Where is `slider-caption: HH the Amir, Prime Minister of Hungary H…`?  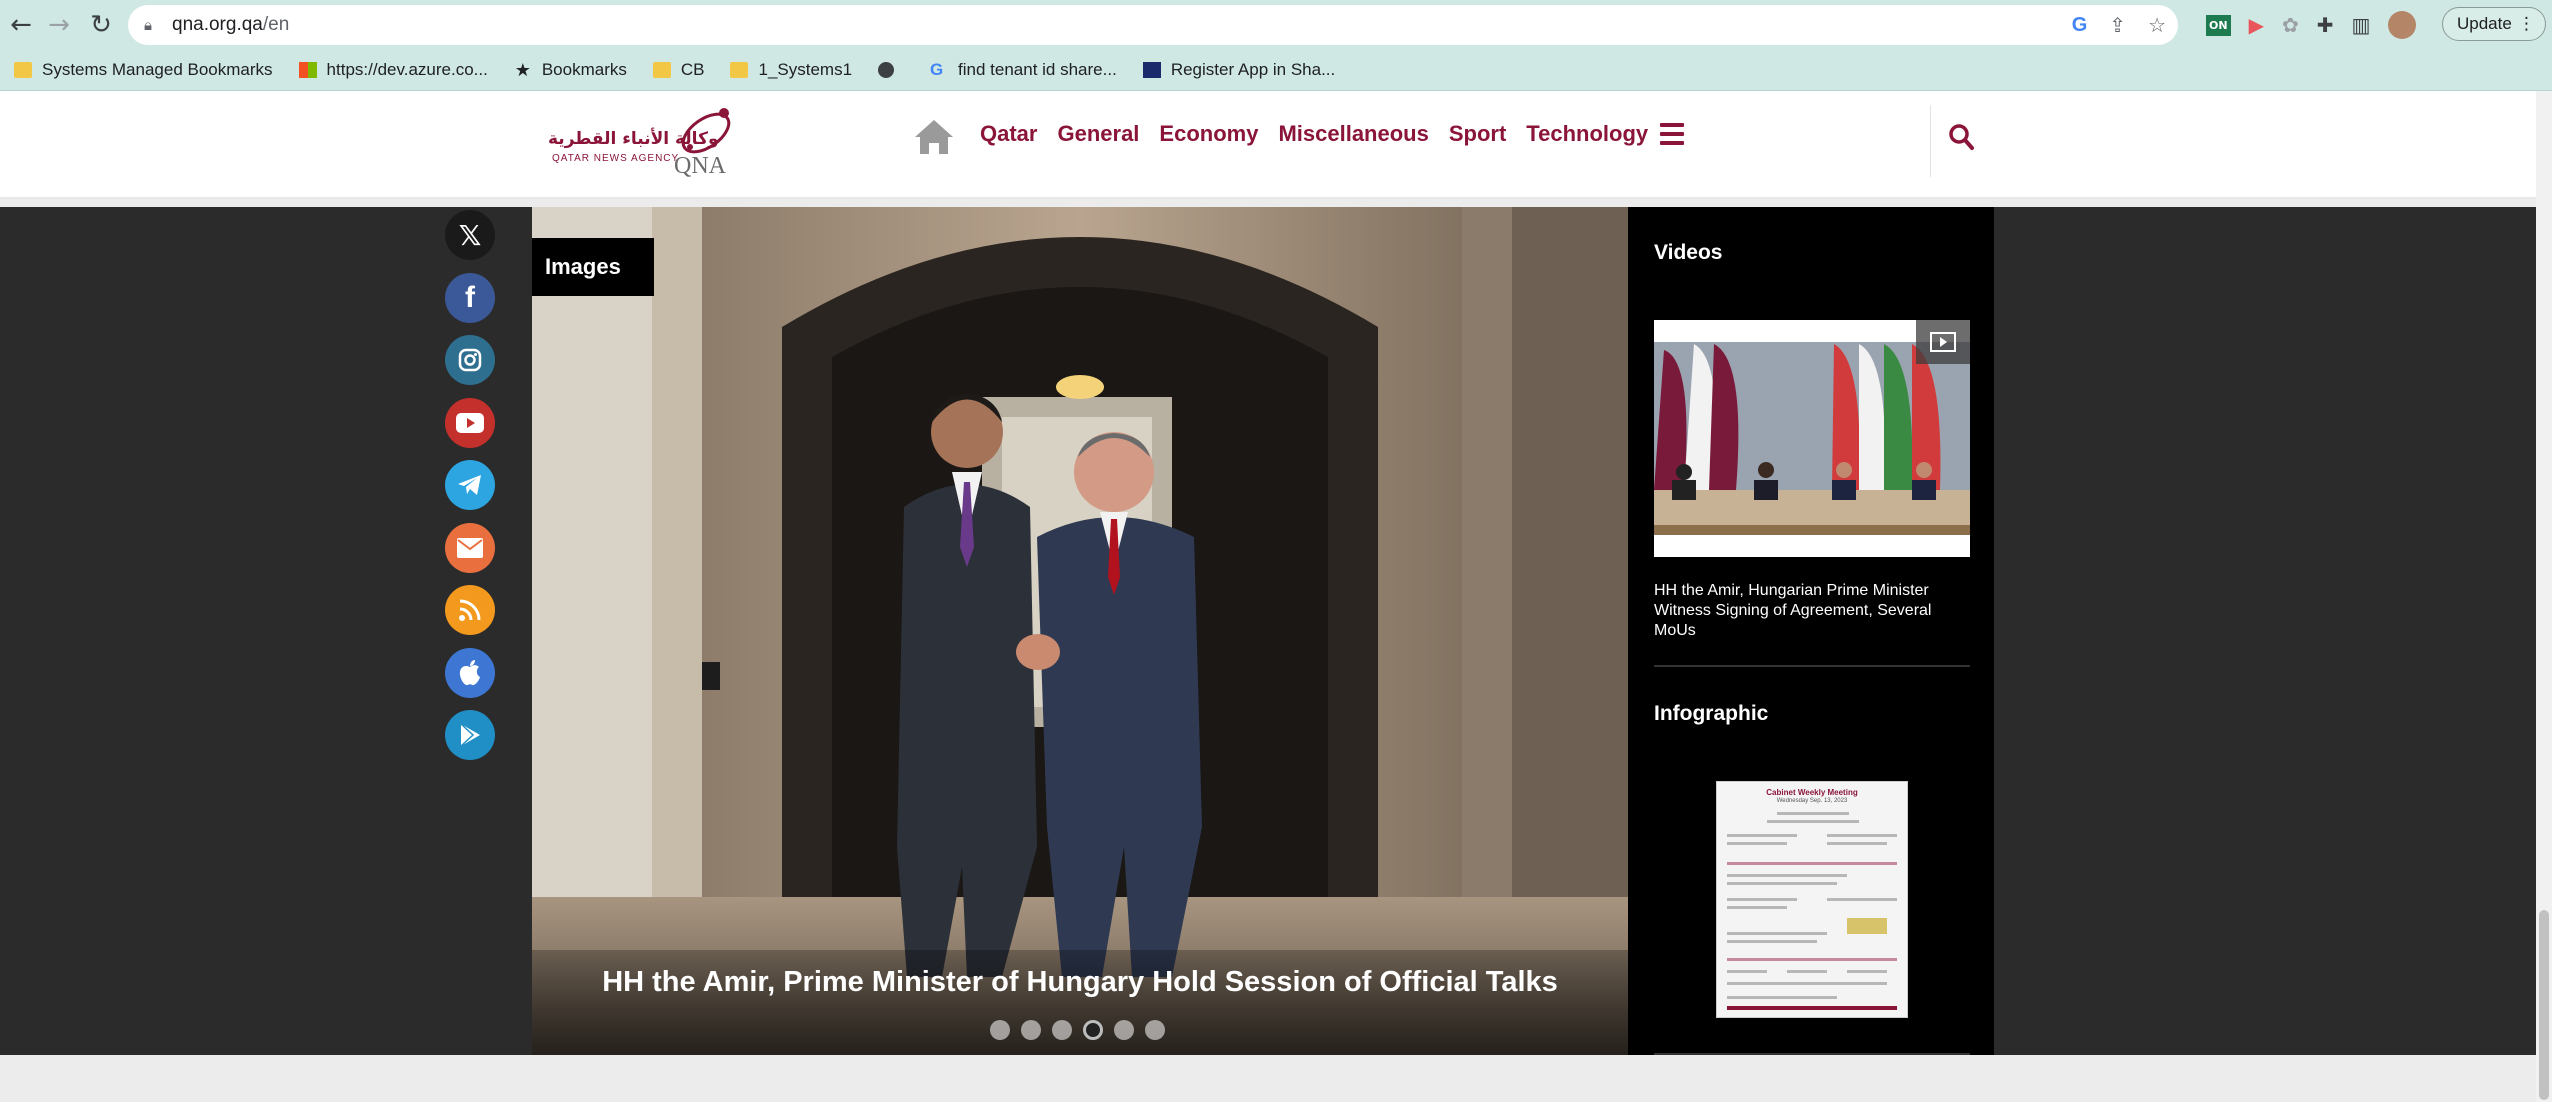 slider-caption: HH the Amir, Prime Minister of Hungary H… is located at coordinates (1080, 982).